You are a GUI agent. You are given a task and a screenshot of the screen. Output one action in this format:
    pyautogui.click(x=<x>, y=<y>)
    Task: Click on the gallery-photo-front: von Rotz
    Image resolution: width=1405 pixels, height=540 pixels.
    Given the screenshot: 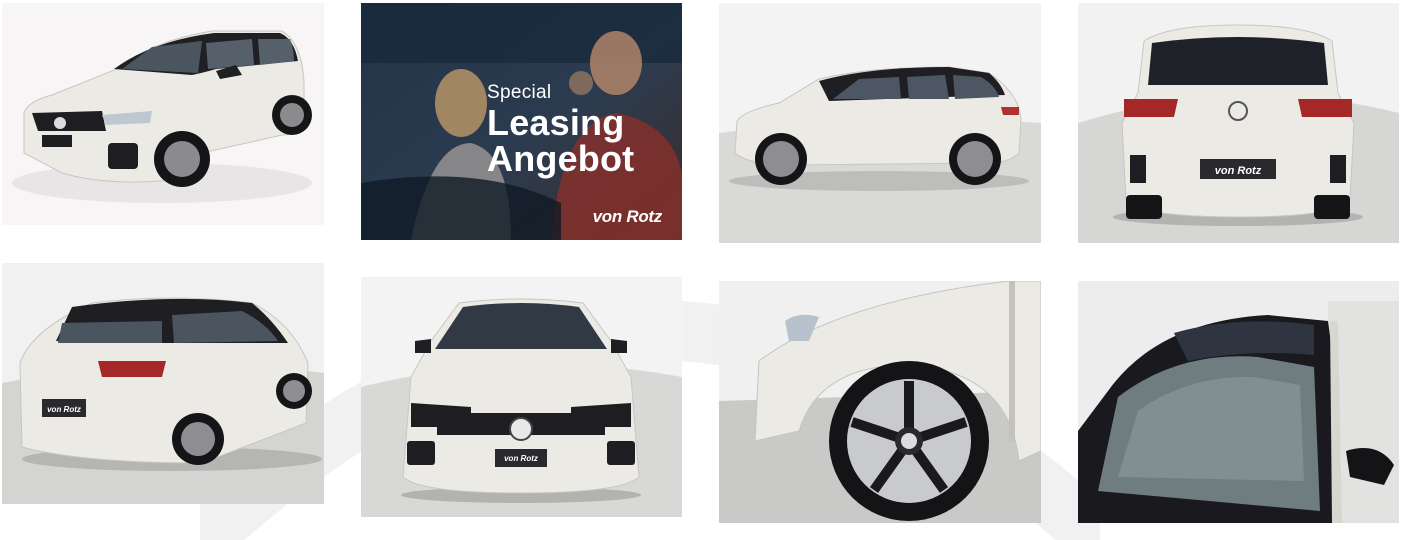 What is the action you would take?
    pyautogui.click(x=521, y=397)
    